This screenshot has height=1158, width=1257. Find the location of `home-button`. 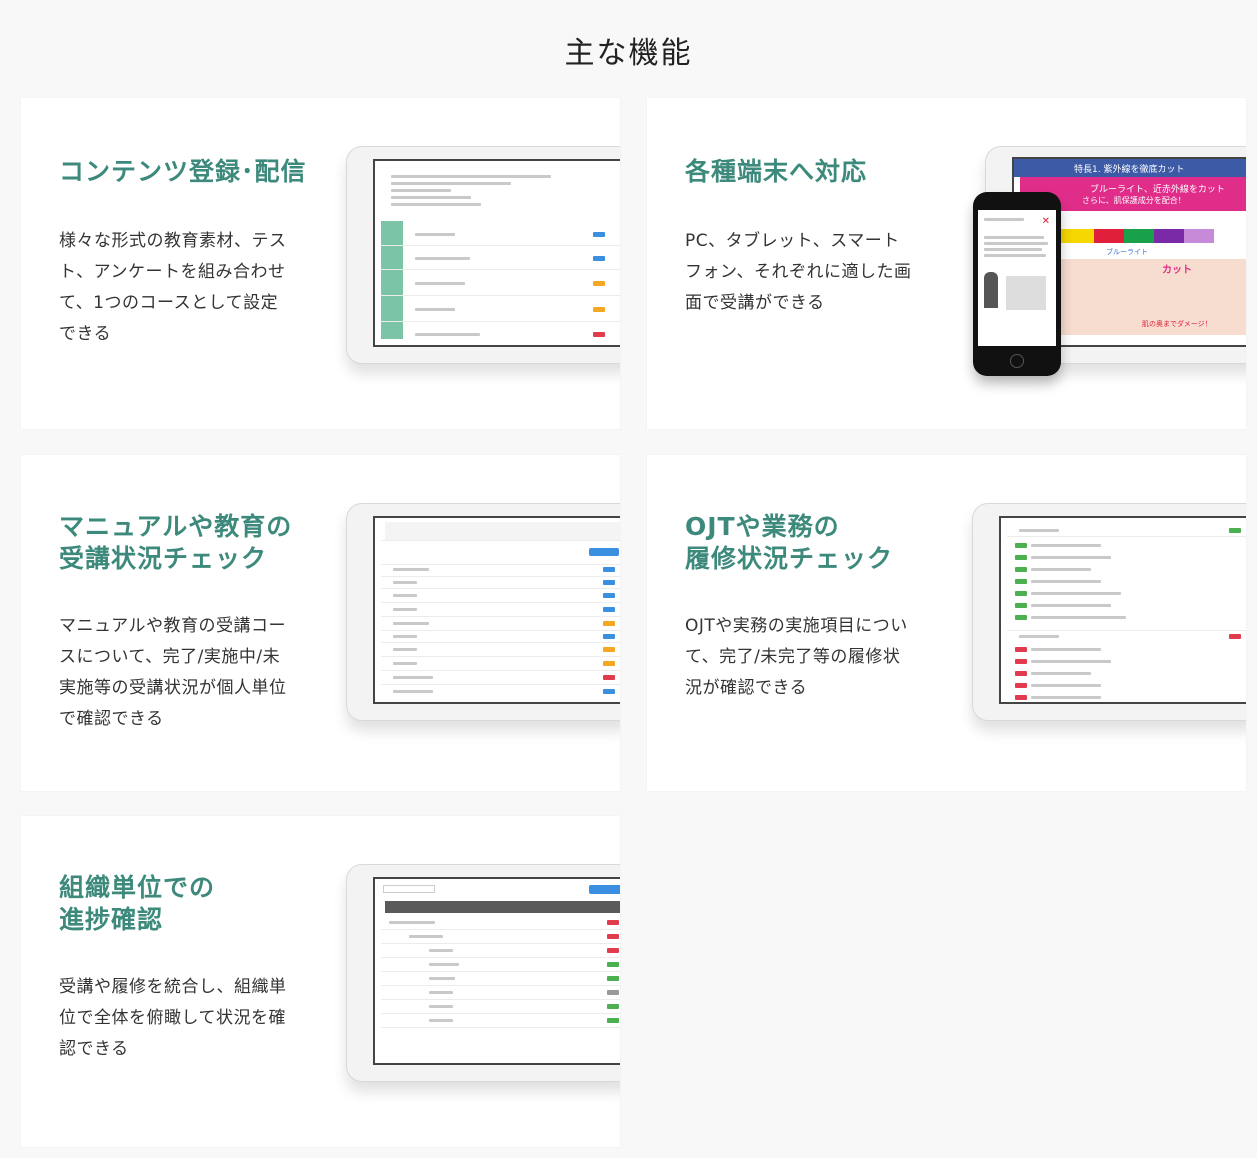

home-button is located at coordinates (1017, 361).